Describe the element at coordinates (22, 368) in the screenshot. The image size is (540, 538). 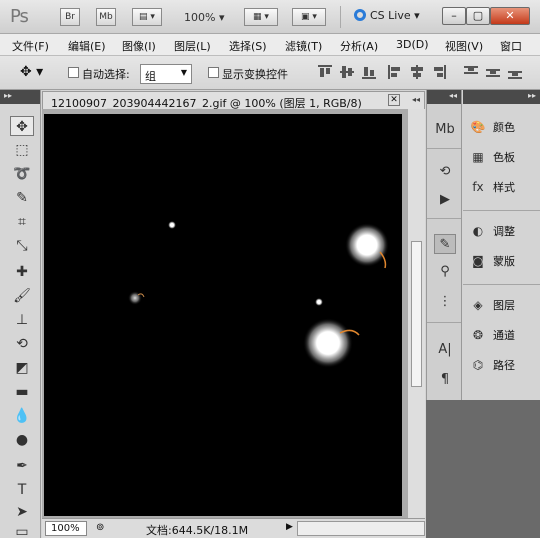
I see `eraser-tool-icon: ◩` at that location.